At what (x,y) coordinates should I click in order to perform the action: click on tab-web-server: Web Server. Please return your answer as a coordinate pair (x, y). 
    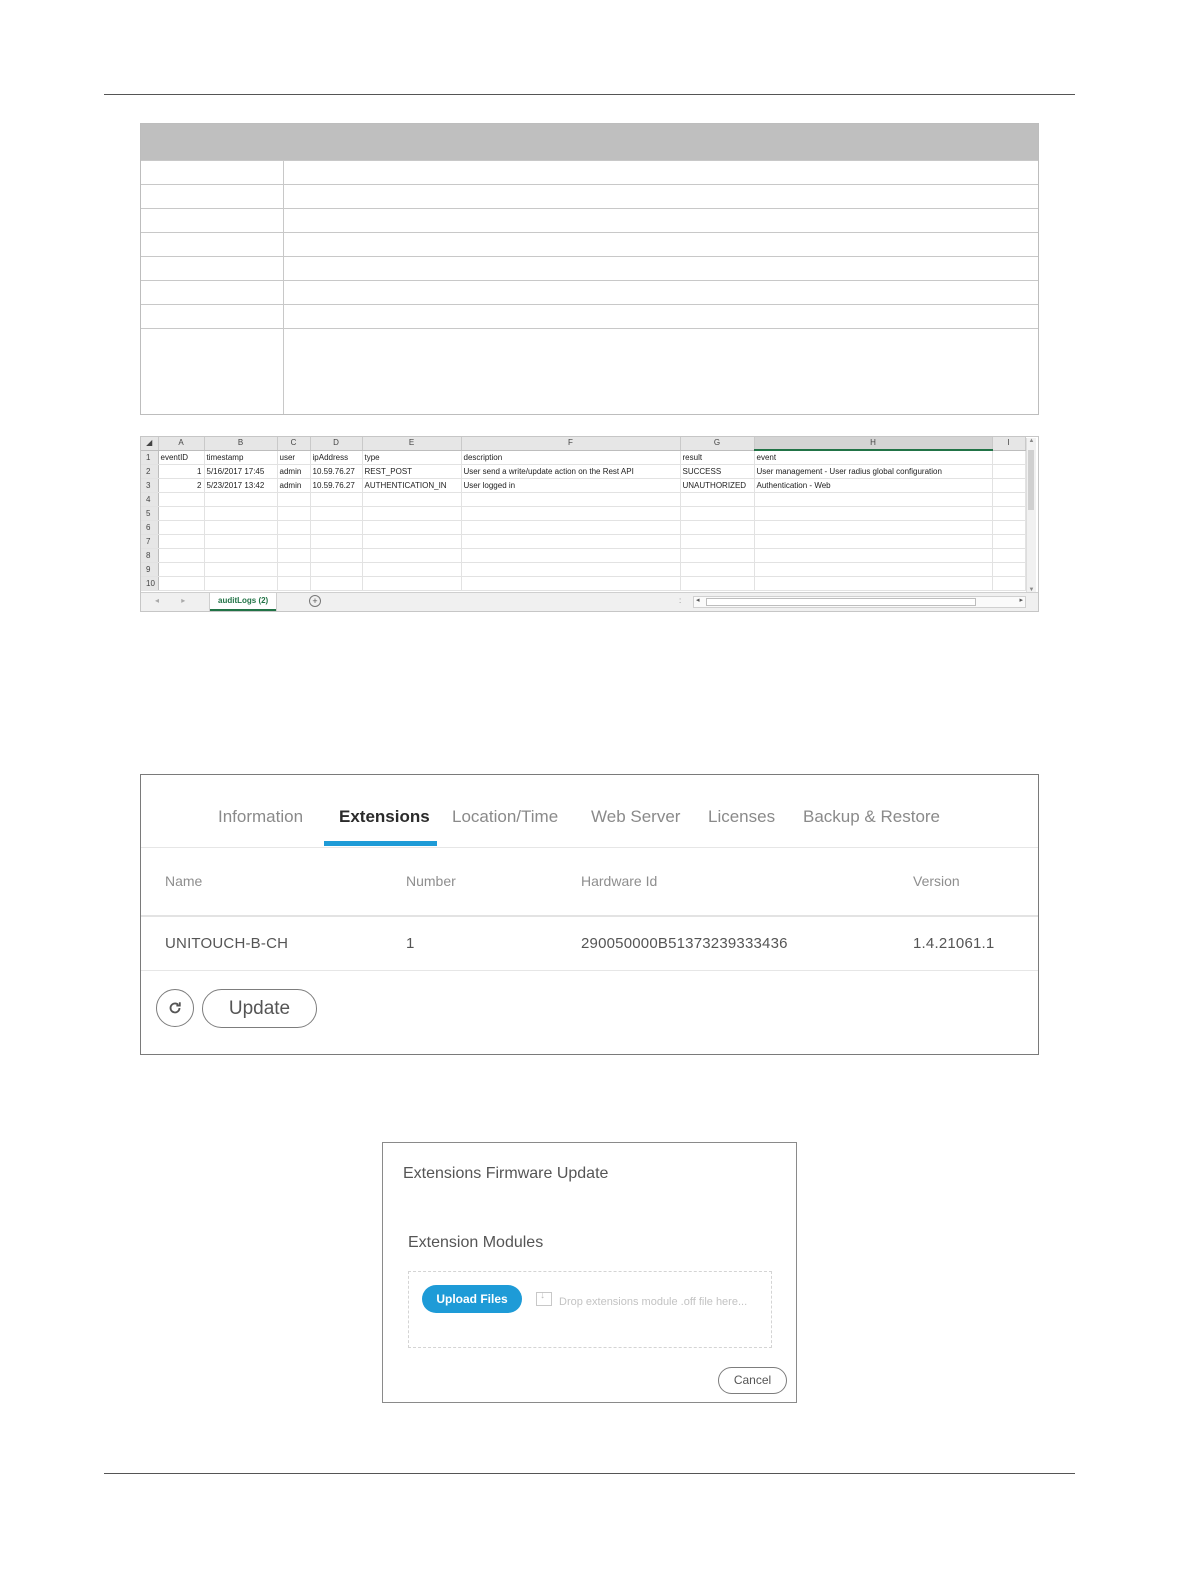
    Looking at the image, I should click on (635, 817).